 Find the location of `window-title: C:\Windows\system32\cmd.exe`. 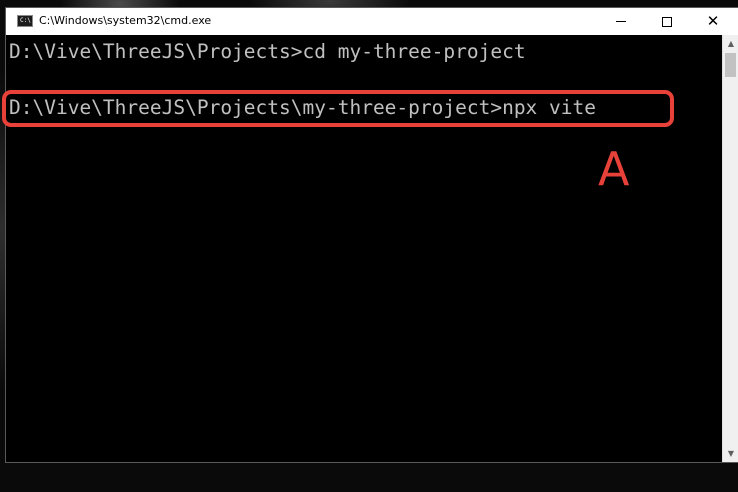

window-title: C:\Windows\system32\cmd.exe is located at coordinates (125, 20).